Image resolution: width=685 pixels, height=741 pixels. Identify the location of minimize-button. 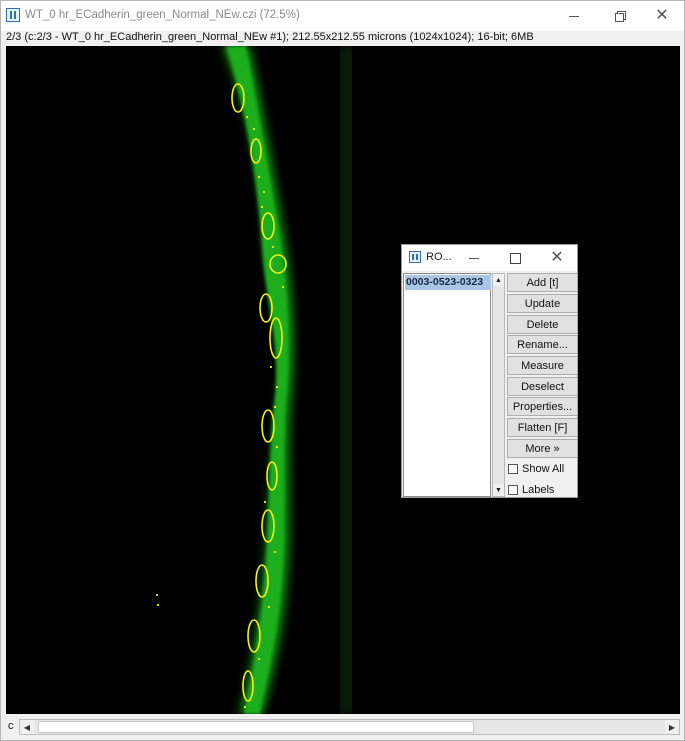
(574, 16).